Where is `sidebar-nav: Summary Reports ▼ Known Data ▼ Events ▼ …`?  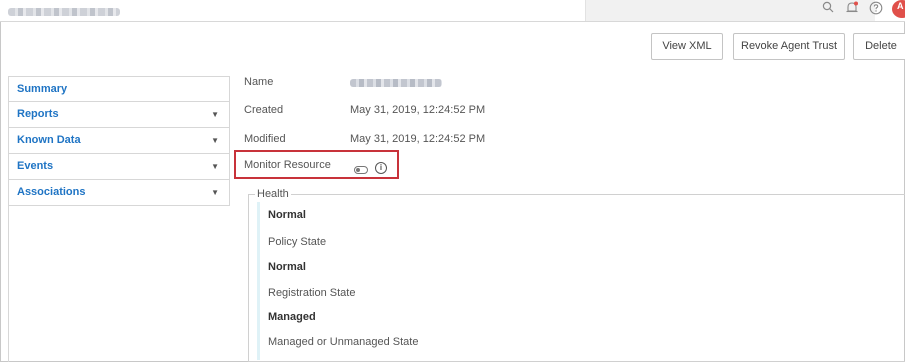
sidebar-nav: Summary Reports ▼ Known Data ▼ Events ▼ … is located at coordinates (119, 141).